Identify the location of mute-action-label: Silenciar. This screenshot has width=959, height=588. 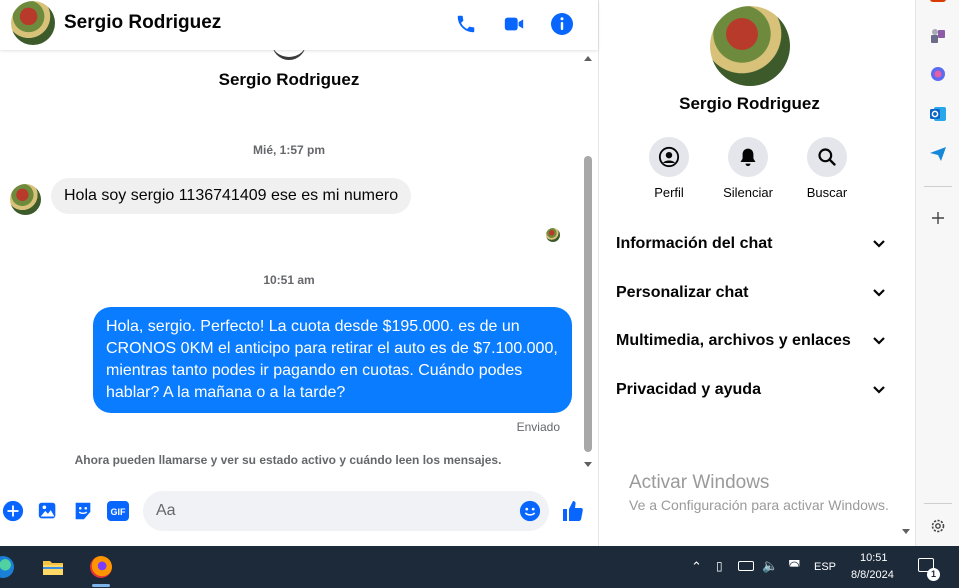
(748, 192).